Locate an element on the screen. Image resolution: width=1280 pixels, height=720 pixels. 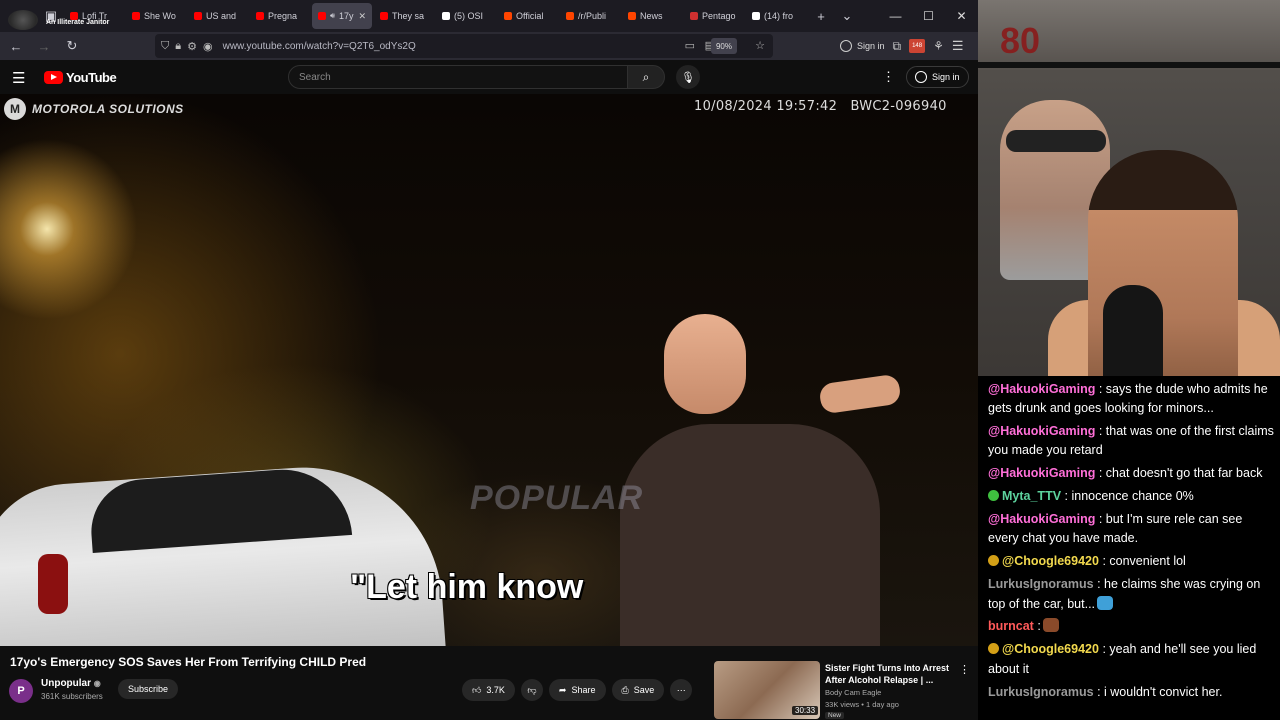
search-input: Search is located at coordinates (458, 77).